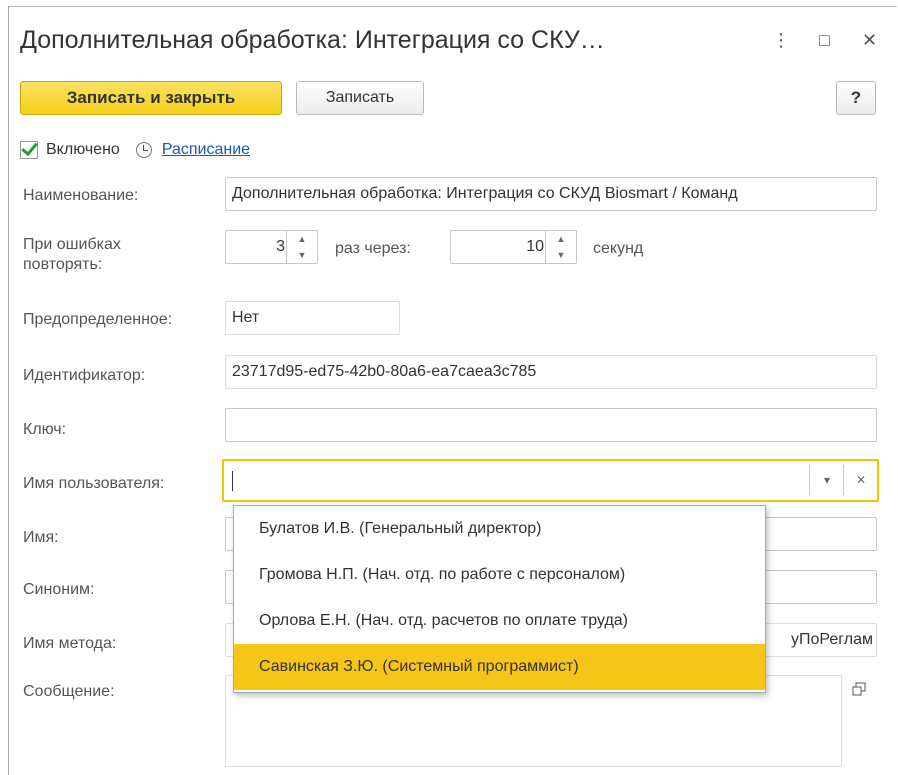 Image resolution: width=898 pixels, height=775 pixels. Describe the element at coordinates (859, 689) in the screenshot. I see `open-window-icon` at that location.